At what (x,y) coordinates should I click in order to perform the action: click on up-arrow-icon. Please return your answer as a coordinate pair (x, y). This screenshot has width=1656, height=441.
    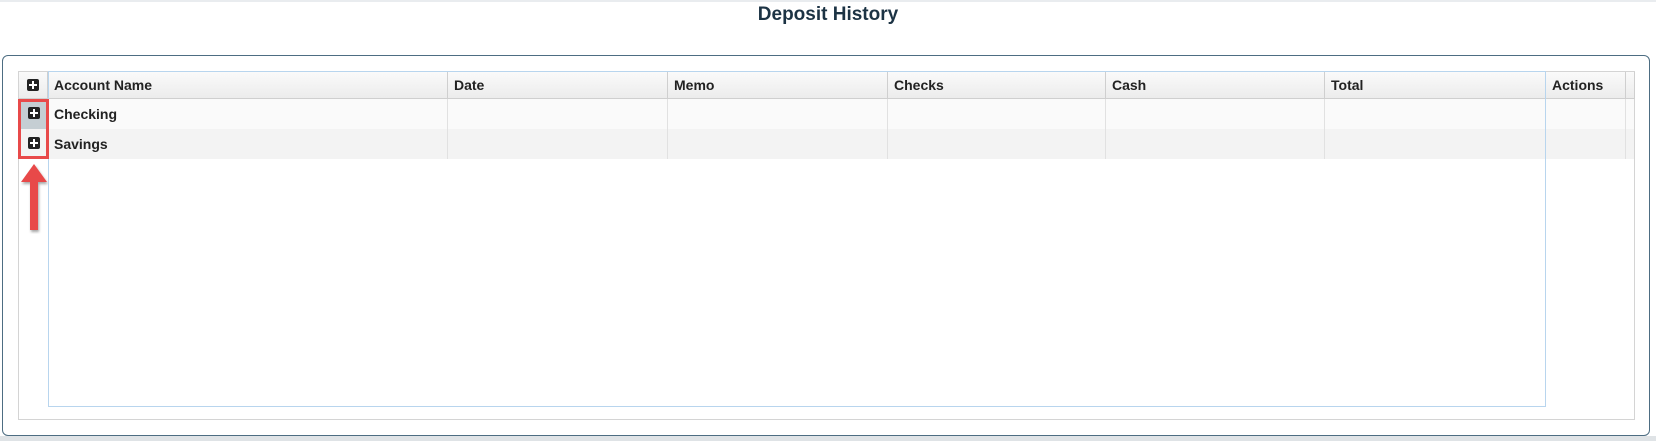
    Looking at the image, I should click on (34, 197).